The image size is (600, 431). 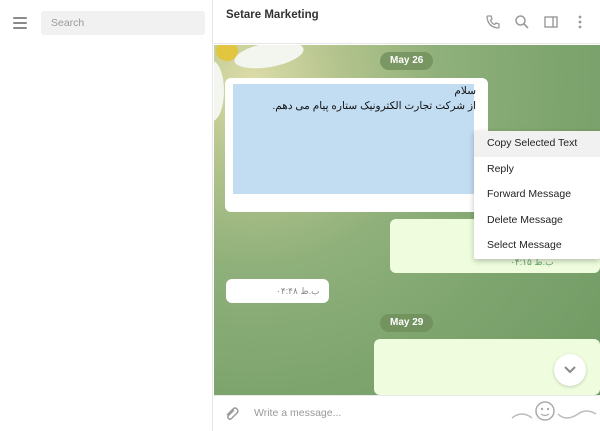 I want to click on chat-title: Setare Marketing, so click(x=272, y=15).